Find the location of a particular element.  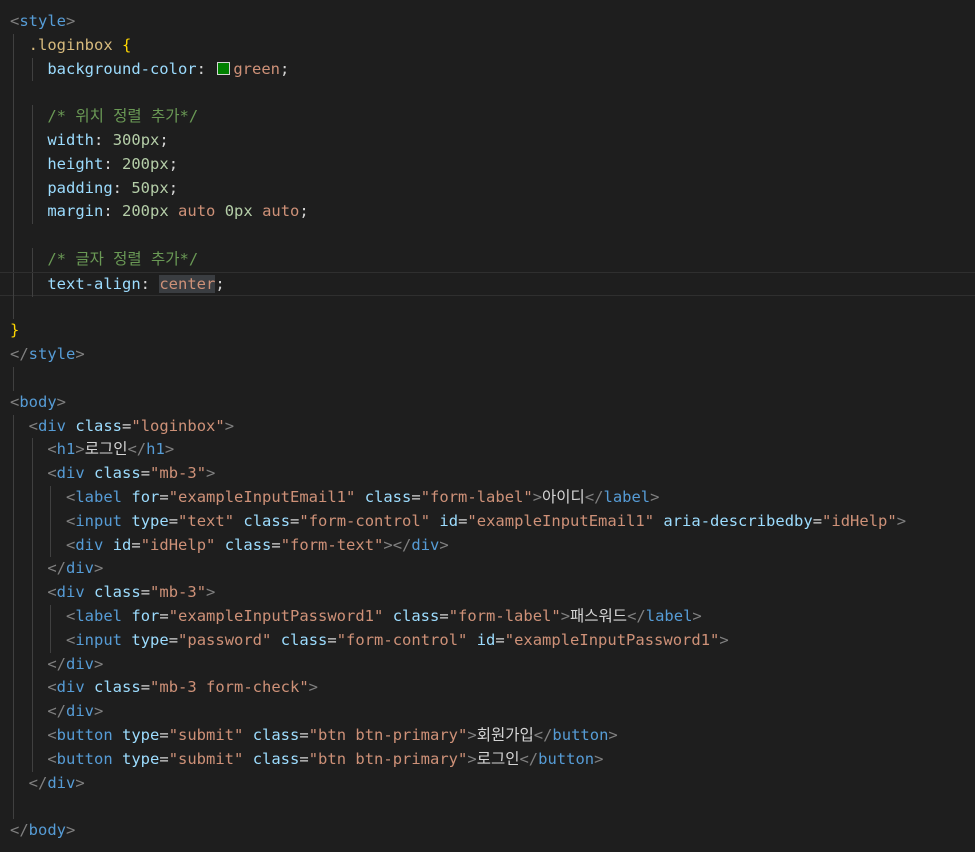

code-line-text: <div class="mb-3 form-check"> is located at coordinates (183, 687).